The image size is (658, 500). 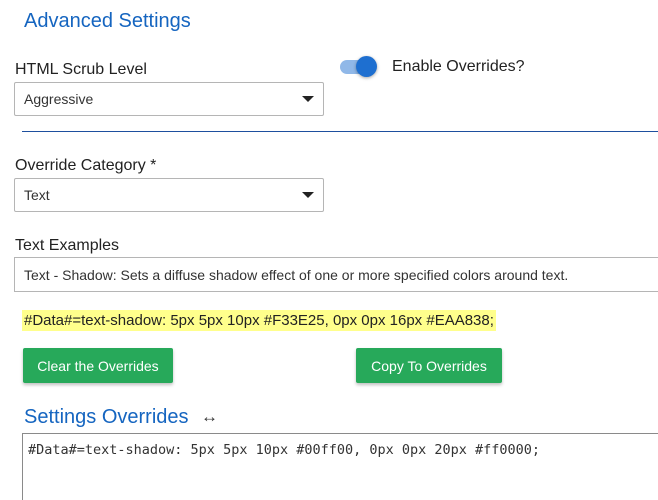 I want to click on section-divider, so click(x=340, y=131).